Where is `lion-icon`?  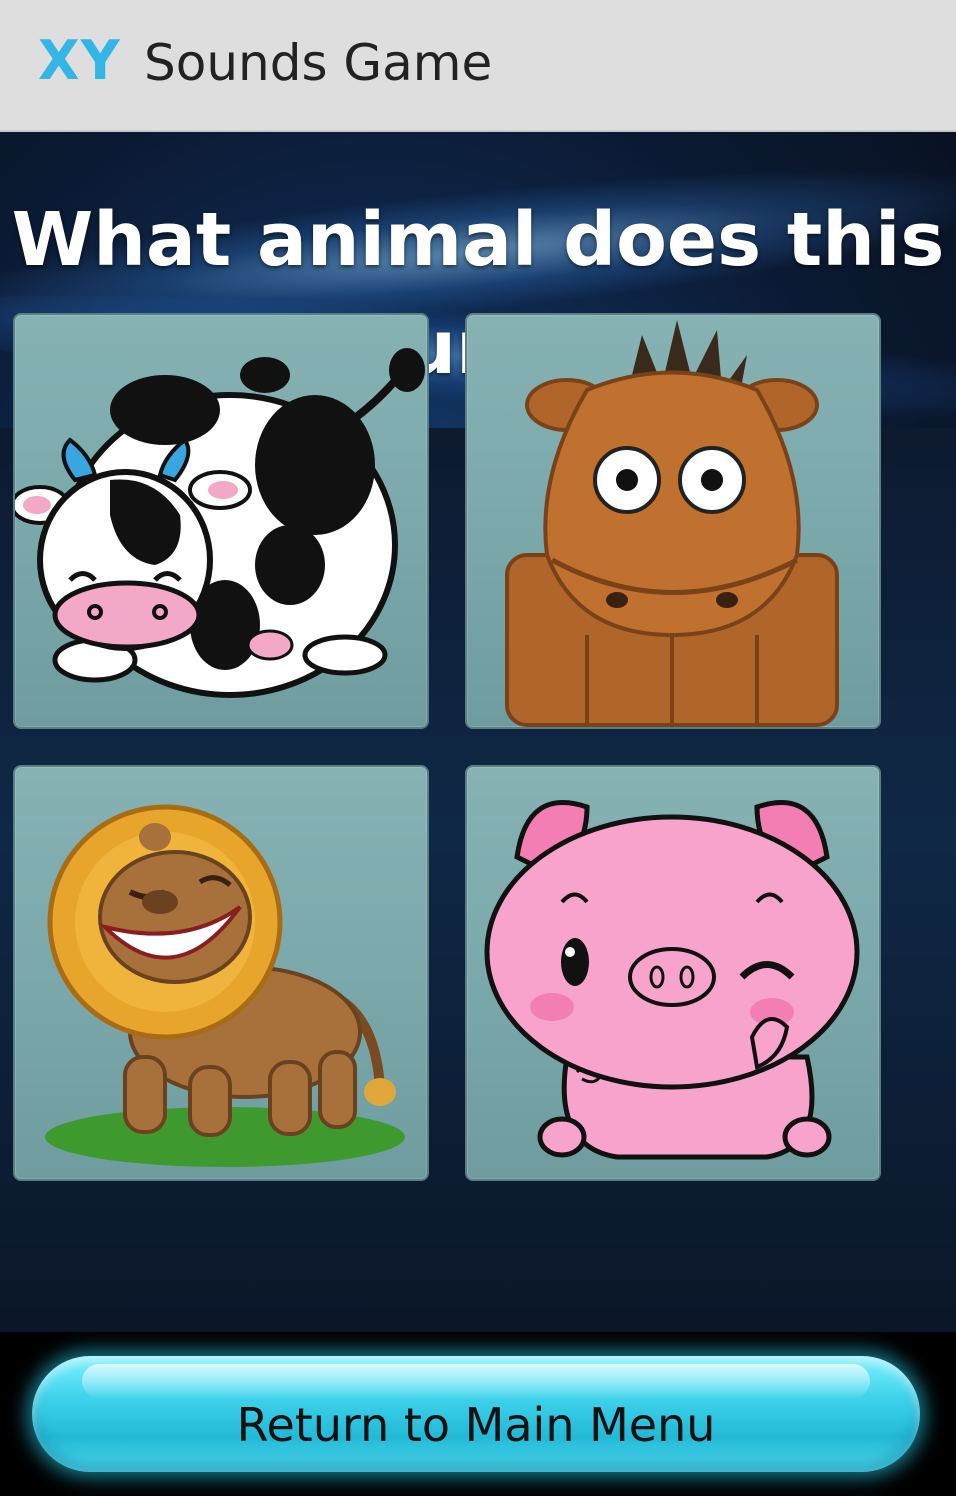 lion-icon is located at coordinates (225, 985).